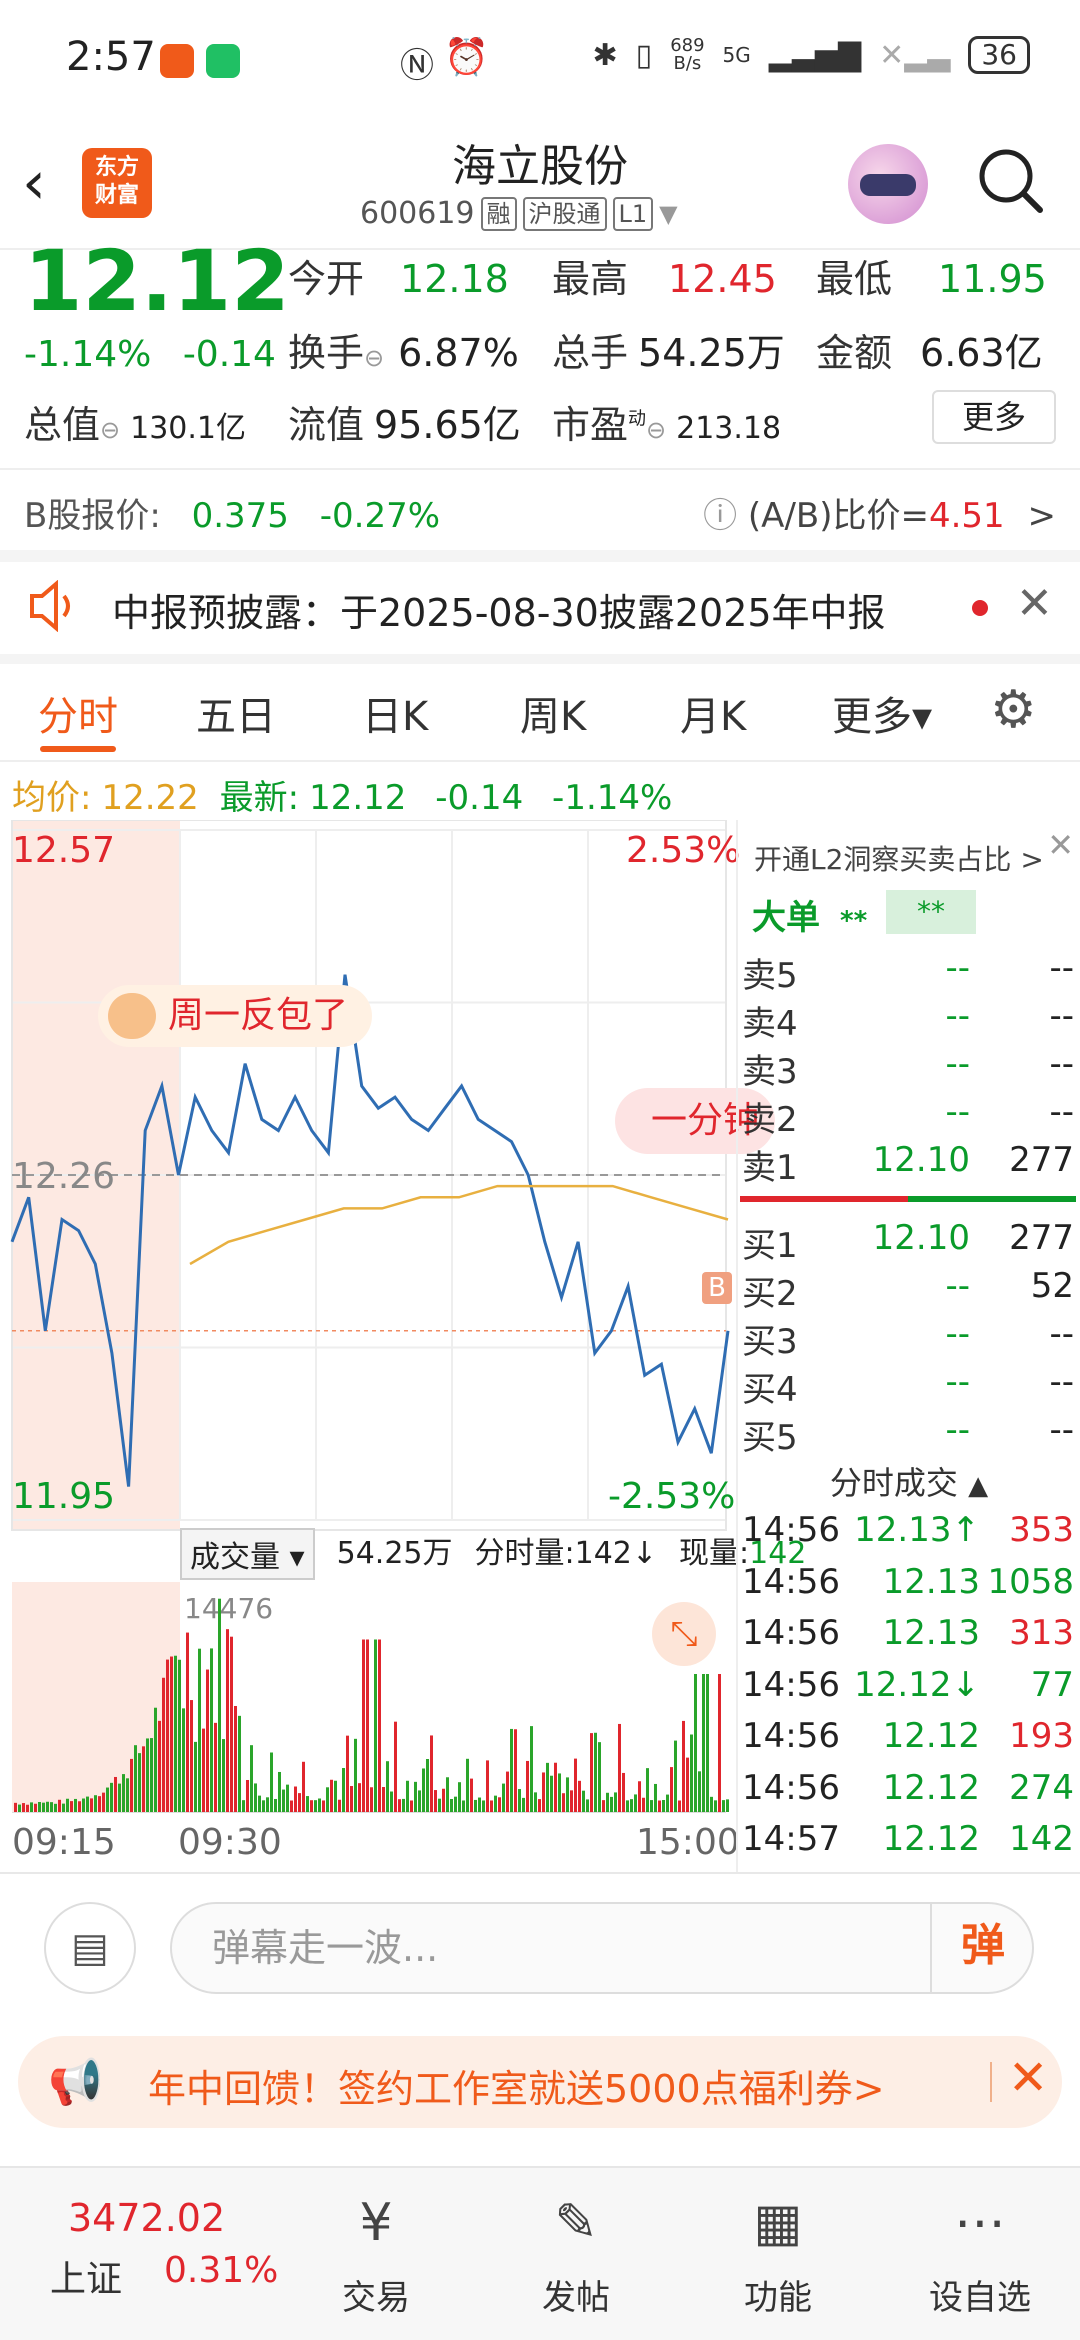  What do you see at coordinates (78, 713) in the screenshot?
I see `tab-intraday: 分时` at bounding box center [78, 713].